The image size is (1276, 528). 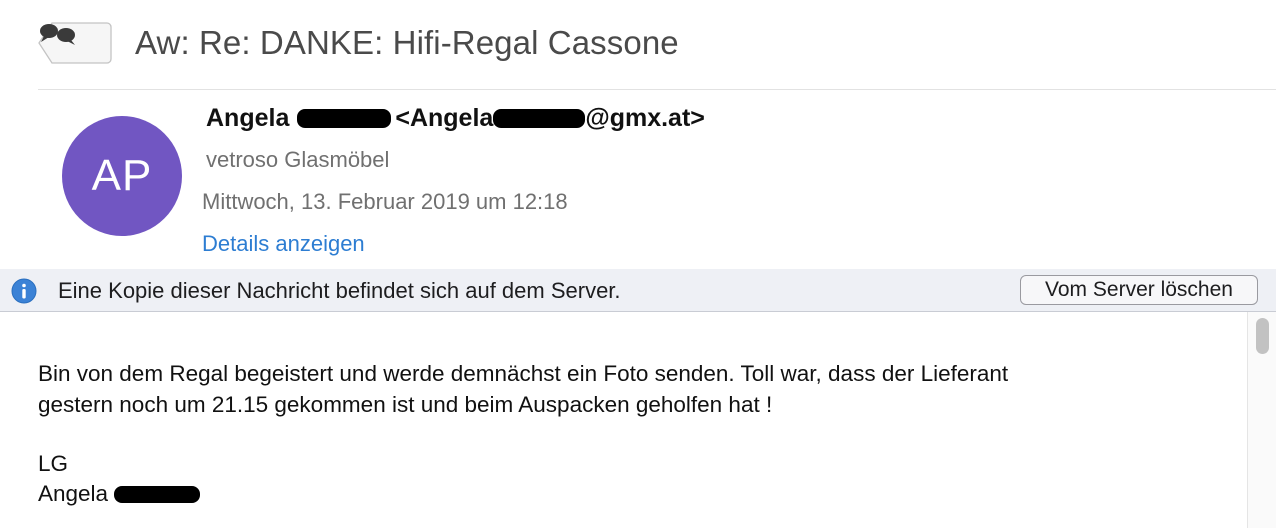 I want to click on signature-name: Angela, so click(x=73, y=493).